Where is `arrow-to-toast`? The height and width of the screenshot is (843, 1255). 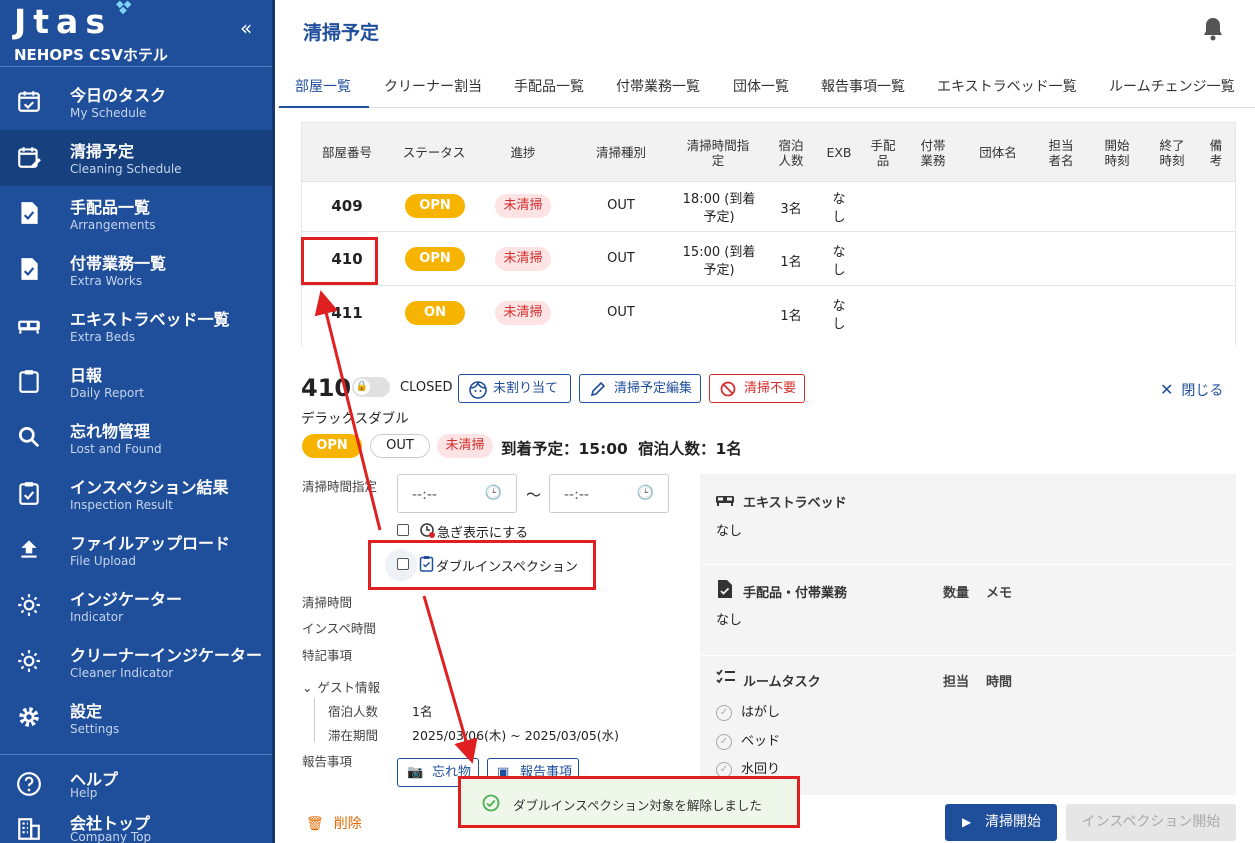
arrow-to-toast is located at coordinates (450, 679).